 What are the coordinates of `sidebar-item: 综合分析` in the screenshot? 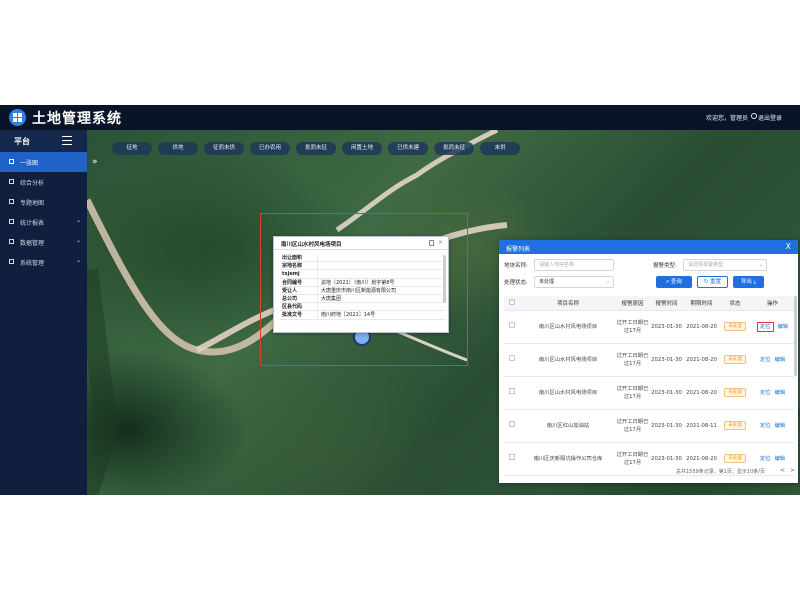 It's located at (43, 182).